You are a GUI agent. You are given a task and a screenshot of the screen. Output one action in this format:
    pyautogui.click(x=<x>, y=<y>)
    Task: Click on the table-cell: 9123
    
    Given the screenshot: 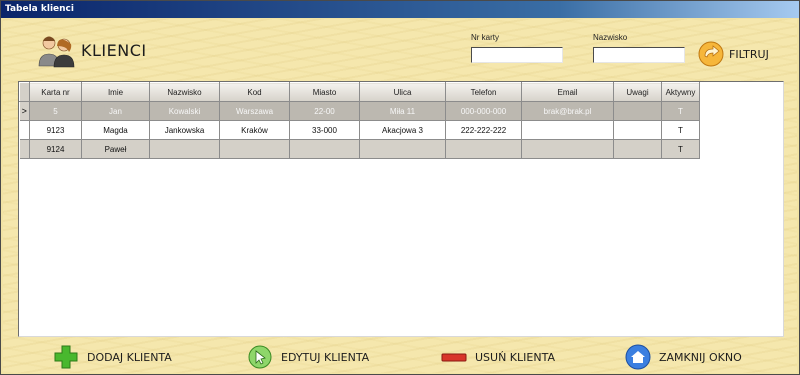 What is the action you would take?
    pyautogui.click(x=55, y=130)
    